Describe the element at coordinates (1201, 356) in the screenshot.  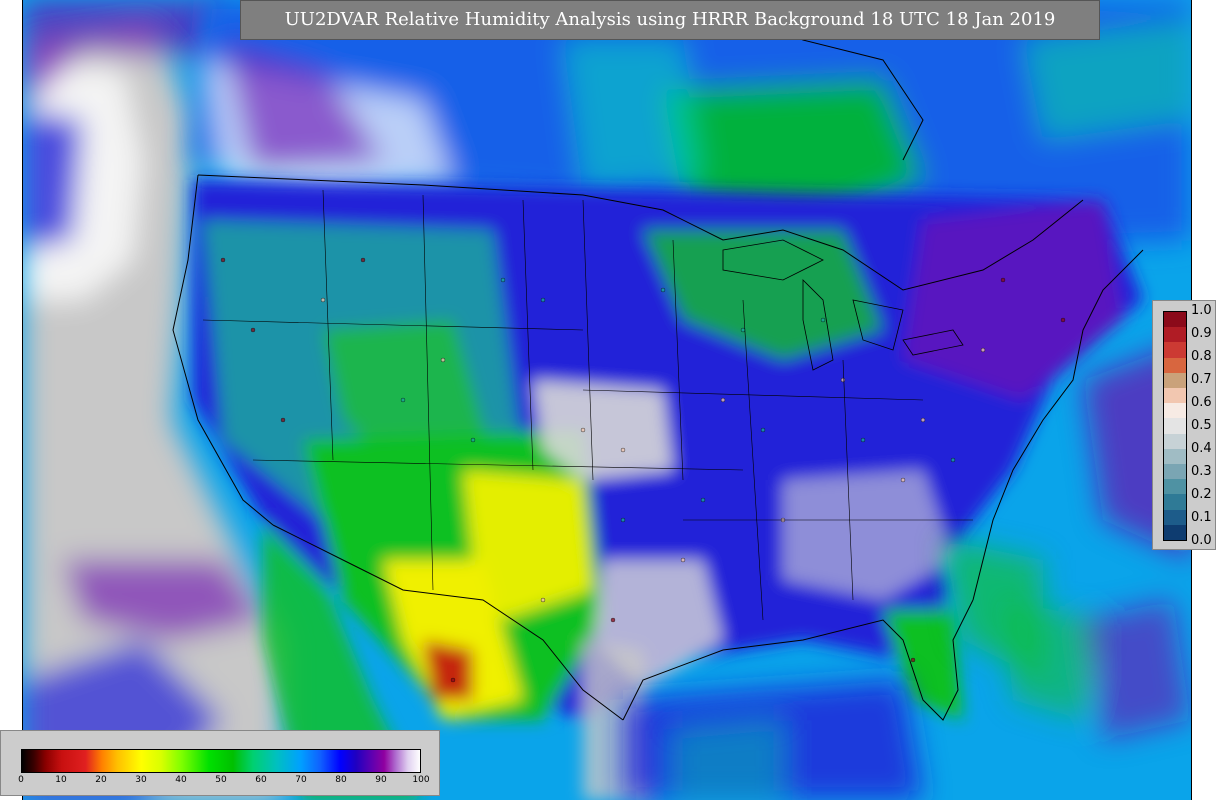
I see `observation-colorbar-tick: 0.8` at that location.